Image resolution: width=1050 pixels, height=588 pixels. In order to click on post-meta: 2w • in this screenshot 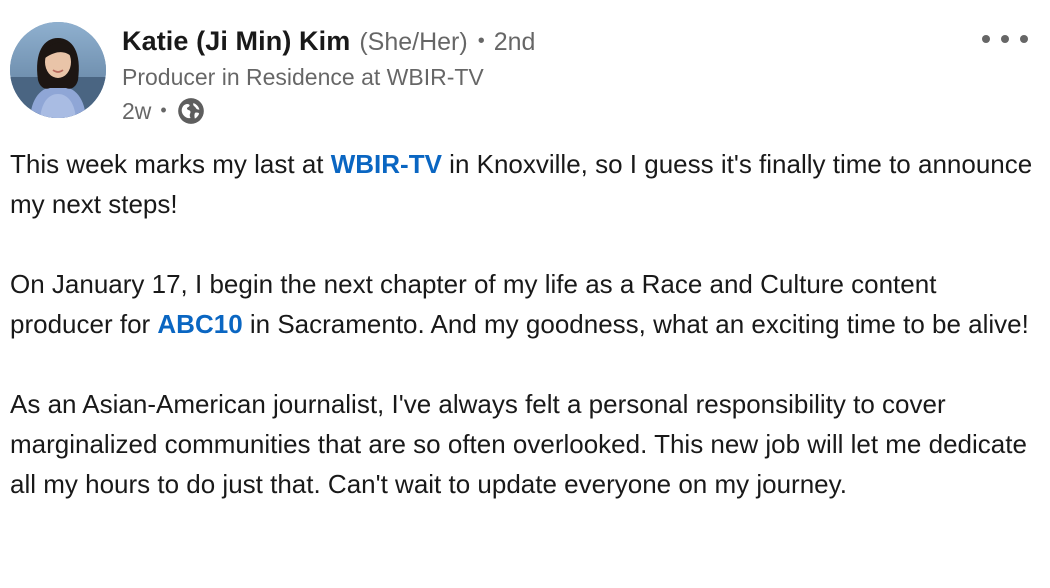, I will do `click(163, 111)`.